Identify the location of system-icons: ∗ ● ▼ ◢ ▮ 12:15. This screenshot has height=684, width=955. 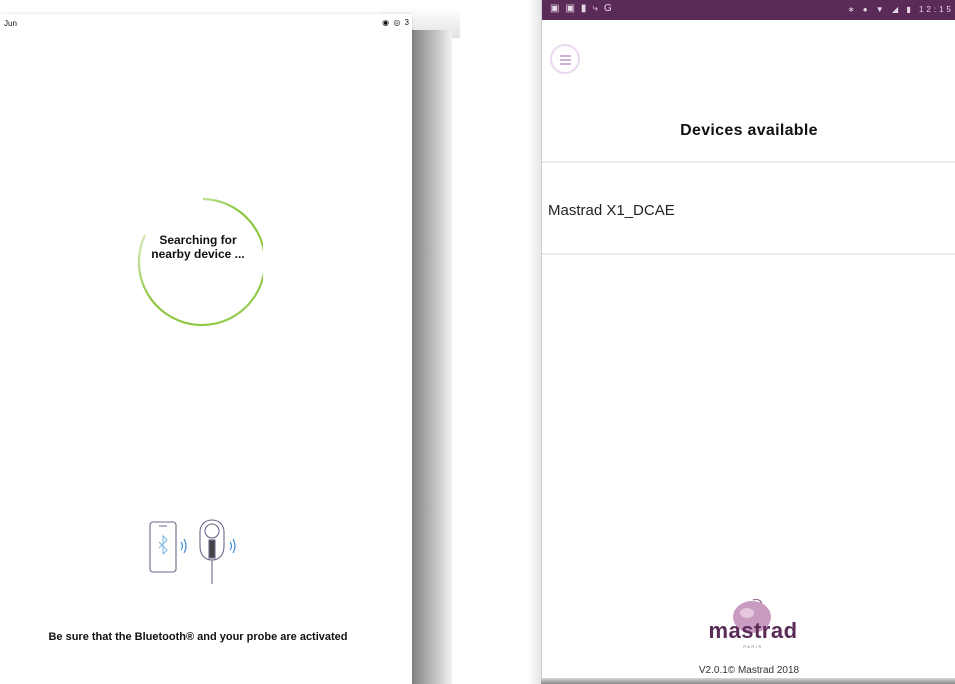
(901, 9).